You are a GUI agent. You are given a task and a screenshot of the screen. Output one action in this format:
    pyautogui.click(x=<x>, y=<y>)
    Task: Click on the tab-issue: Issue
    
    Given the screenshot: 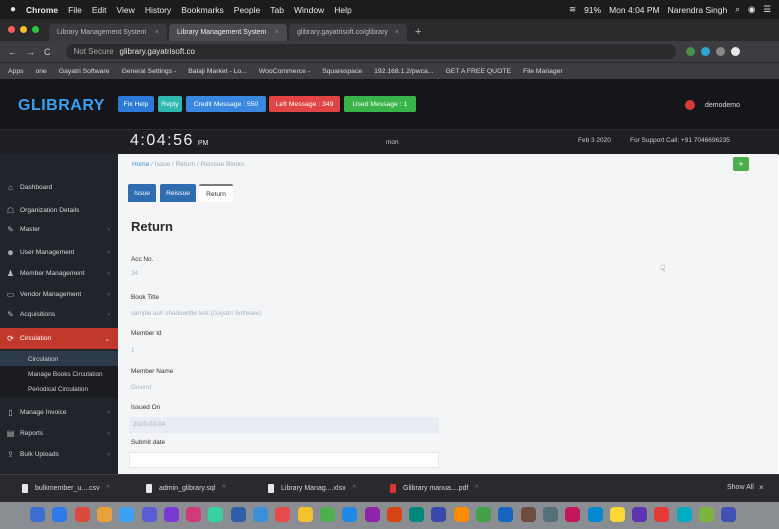 What is the action you would take?
    pyautogui.click(x=142, y=193)
    